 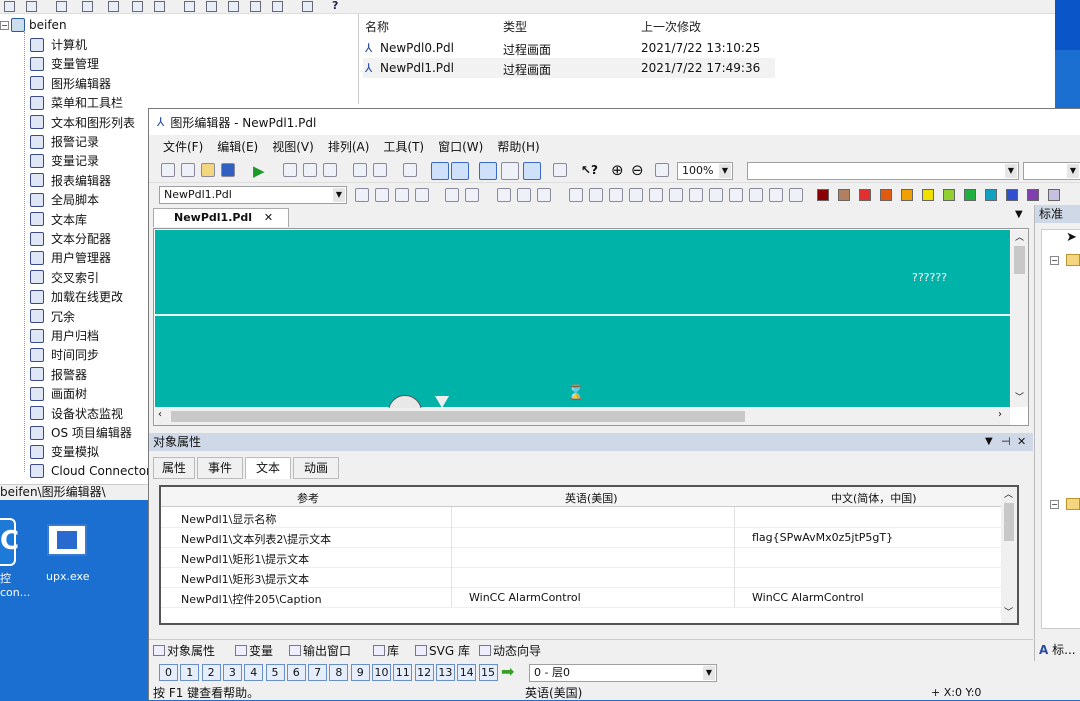 I want to click on bottom-tab: SVG 库, so click(x=442, y=650).